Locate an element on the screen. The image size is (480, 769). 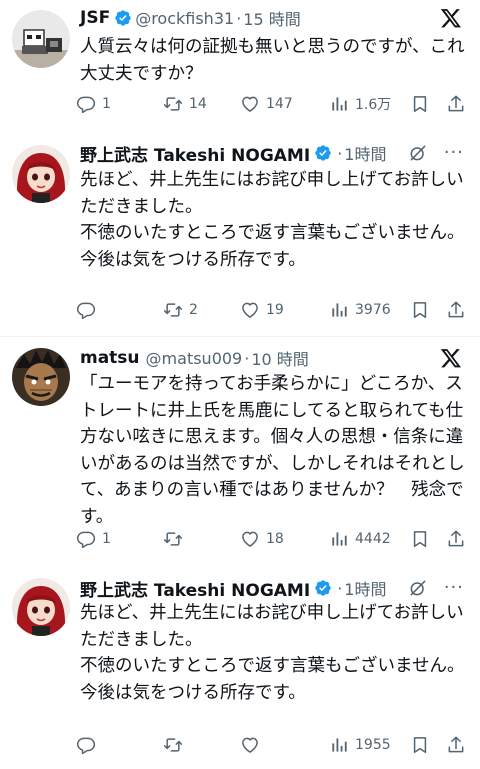
repost-button: 2 is located at coordinates (180, 310).